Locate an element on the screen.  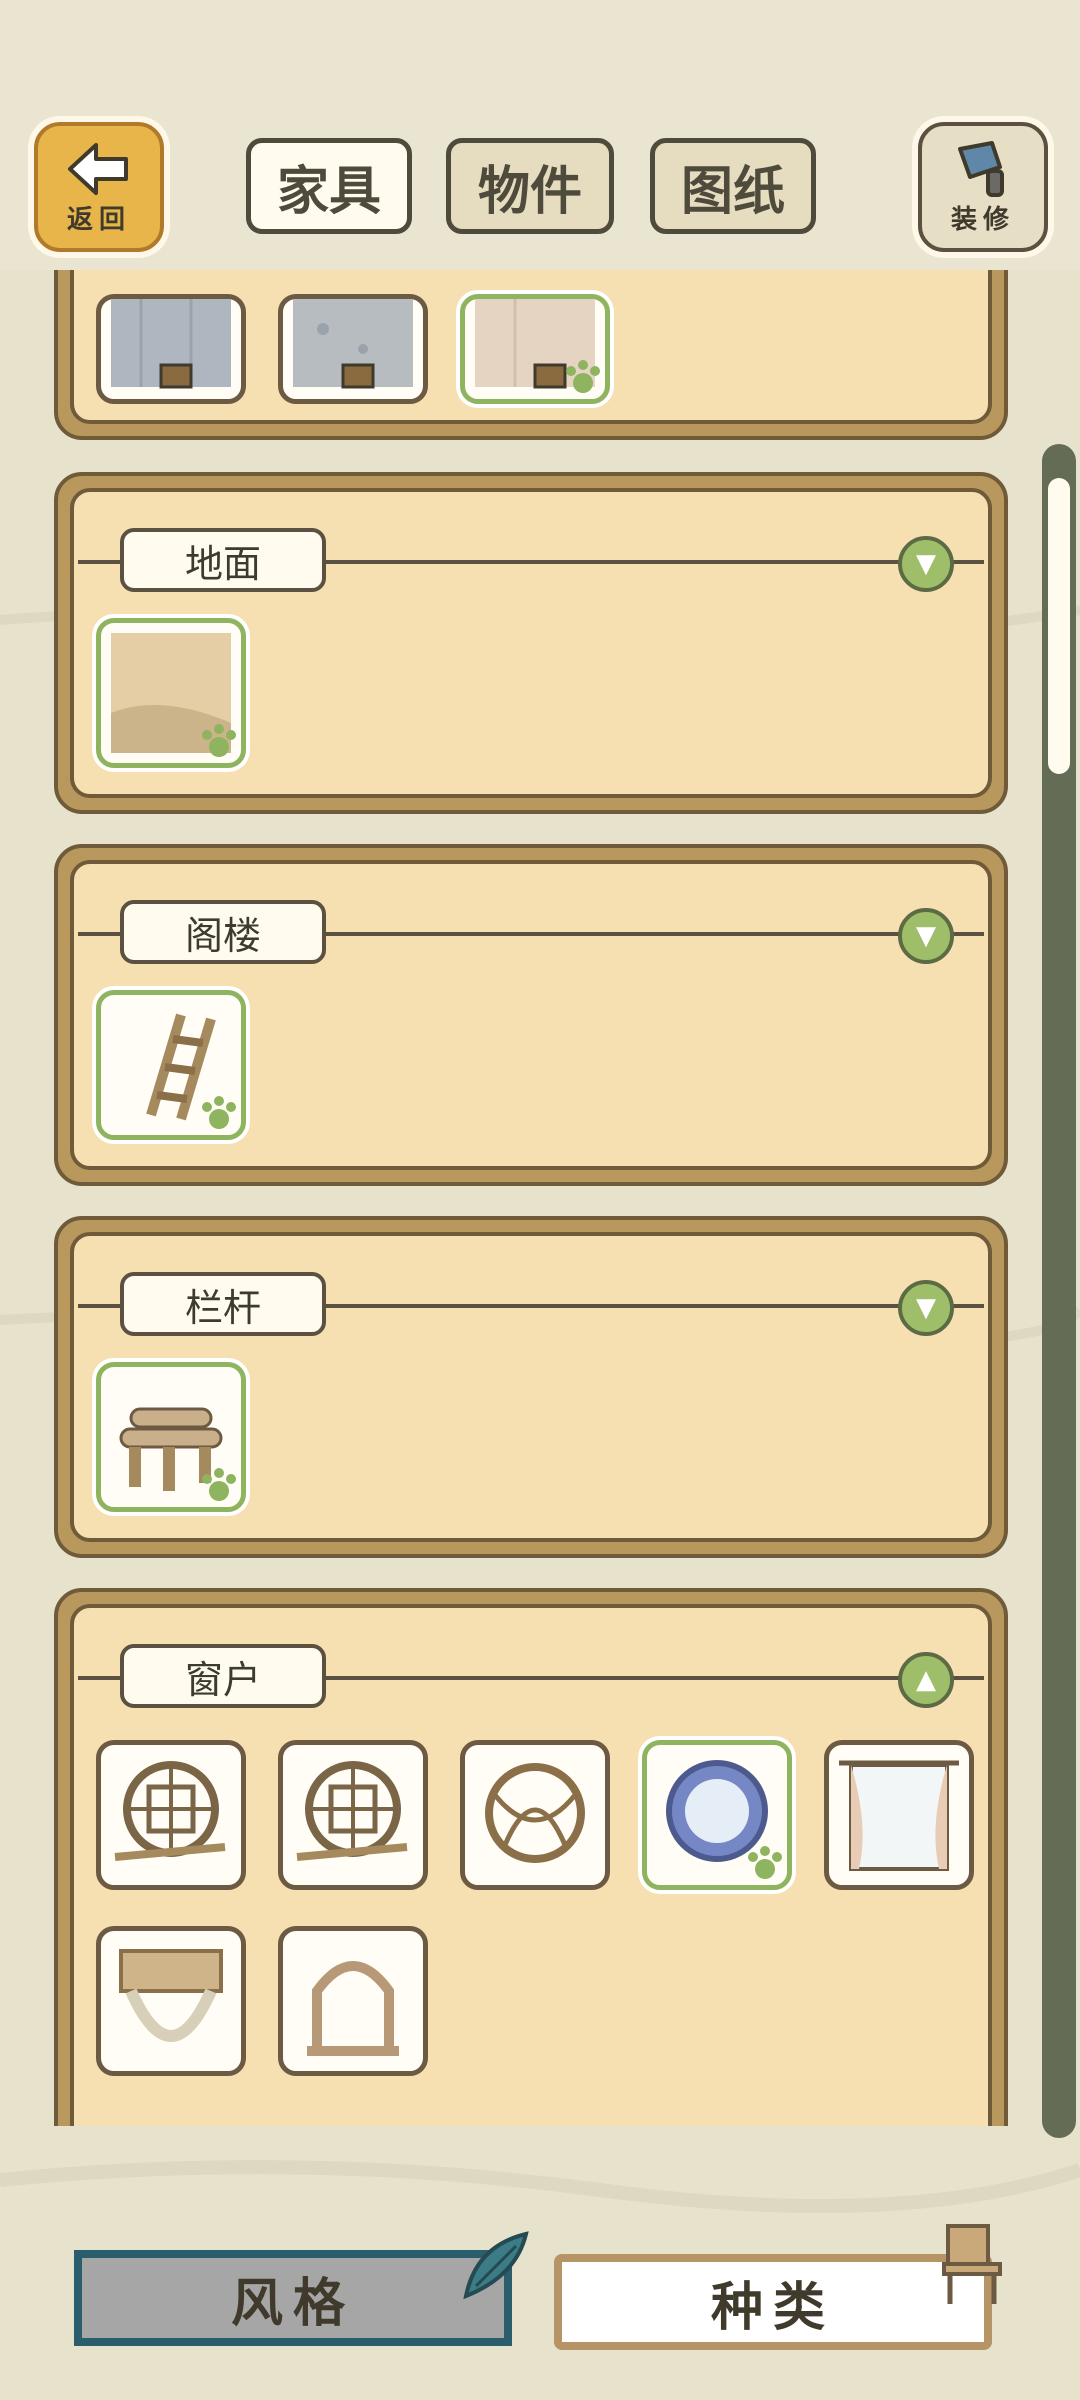
section-railing: 栏杆 ▼ is located at coordinates (531, 1387).